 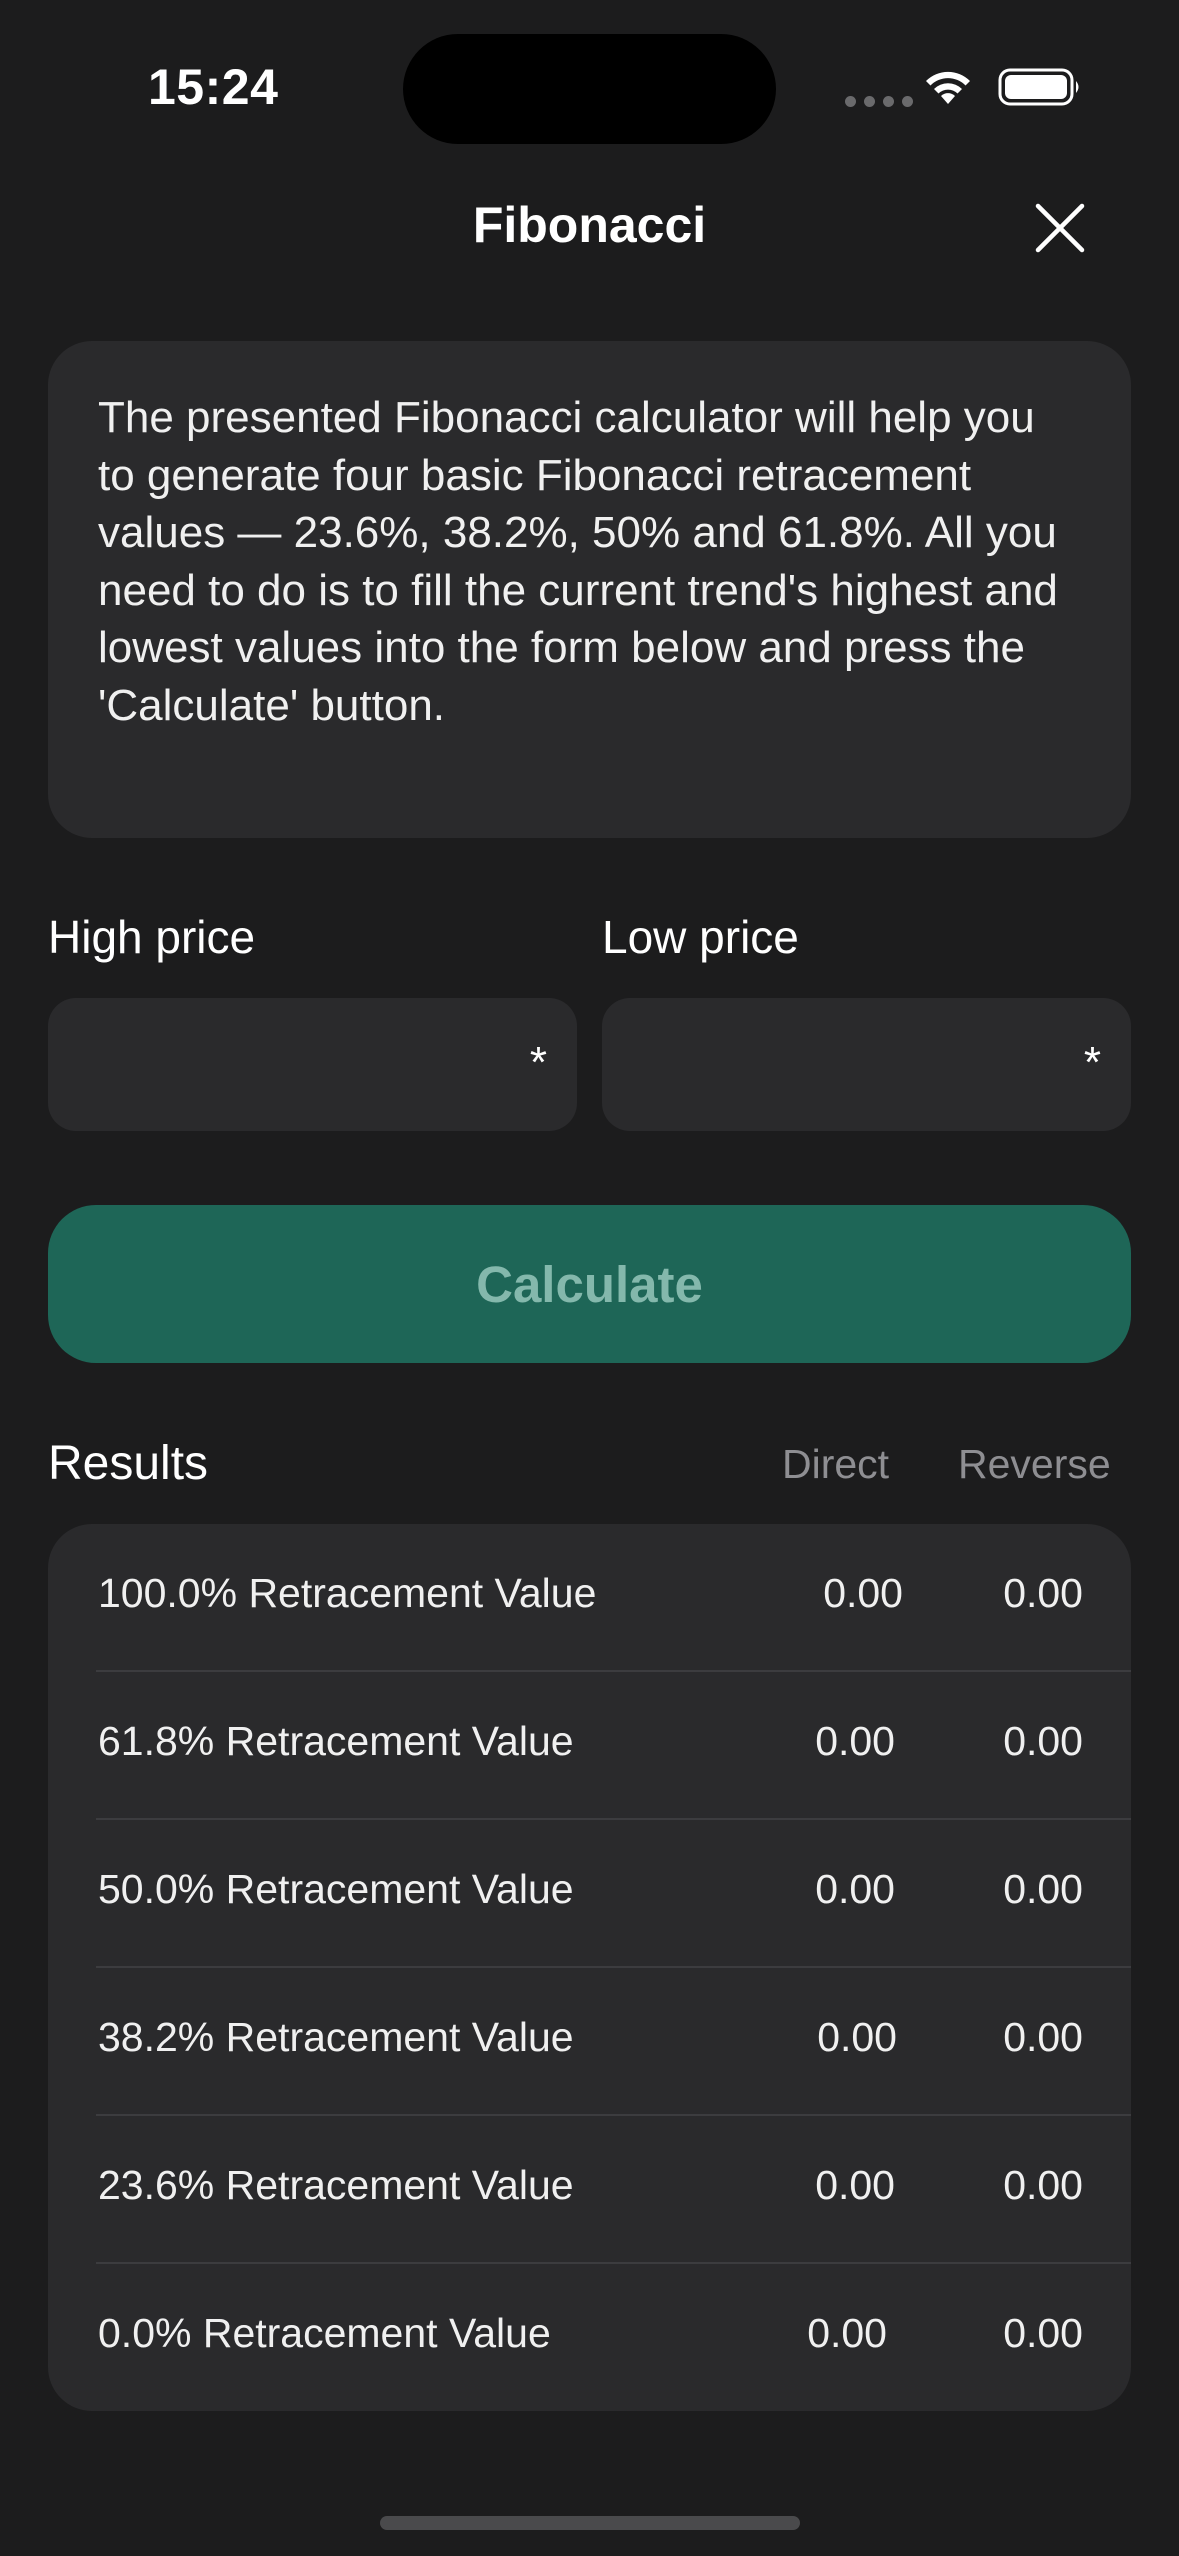 I want to click on wifi-icon, so click(x=948, y=87).